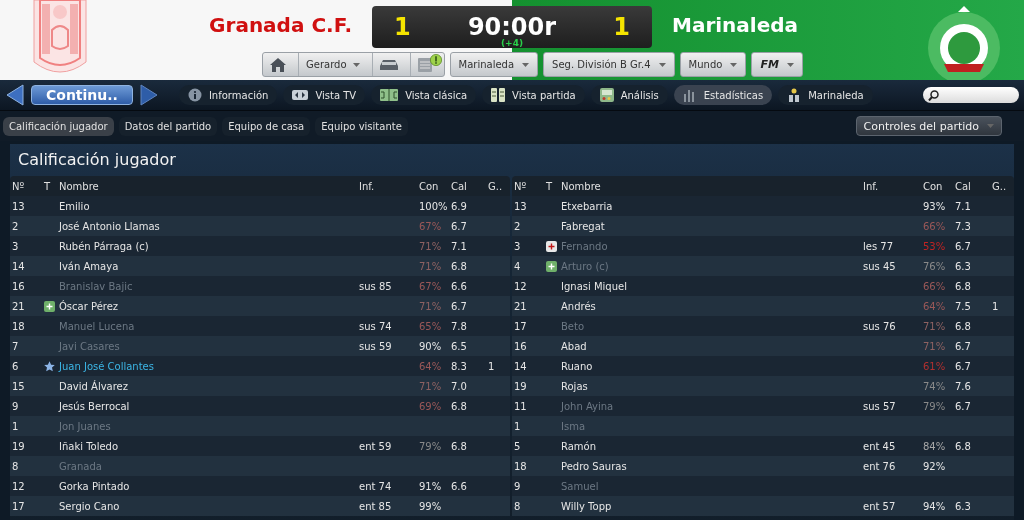  I want to click on nav-tab: Vista partida, so click(533, 95).